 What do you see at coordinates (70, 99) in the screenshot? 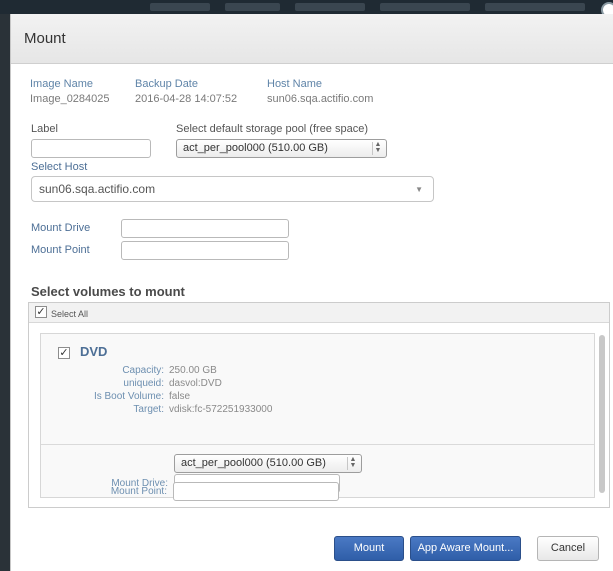
I see `image-name-value: Image_0284025` at bounding box center [70, 99].